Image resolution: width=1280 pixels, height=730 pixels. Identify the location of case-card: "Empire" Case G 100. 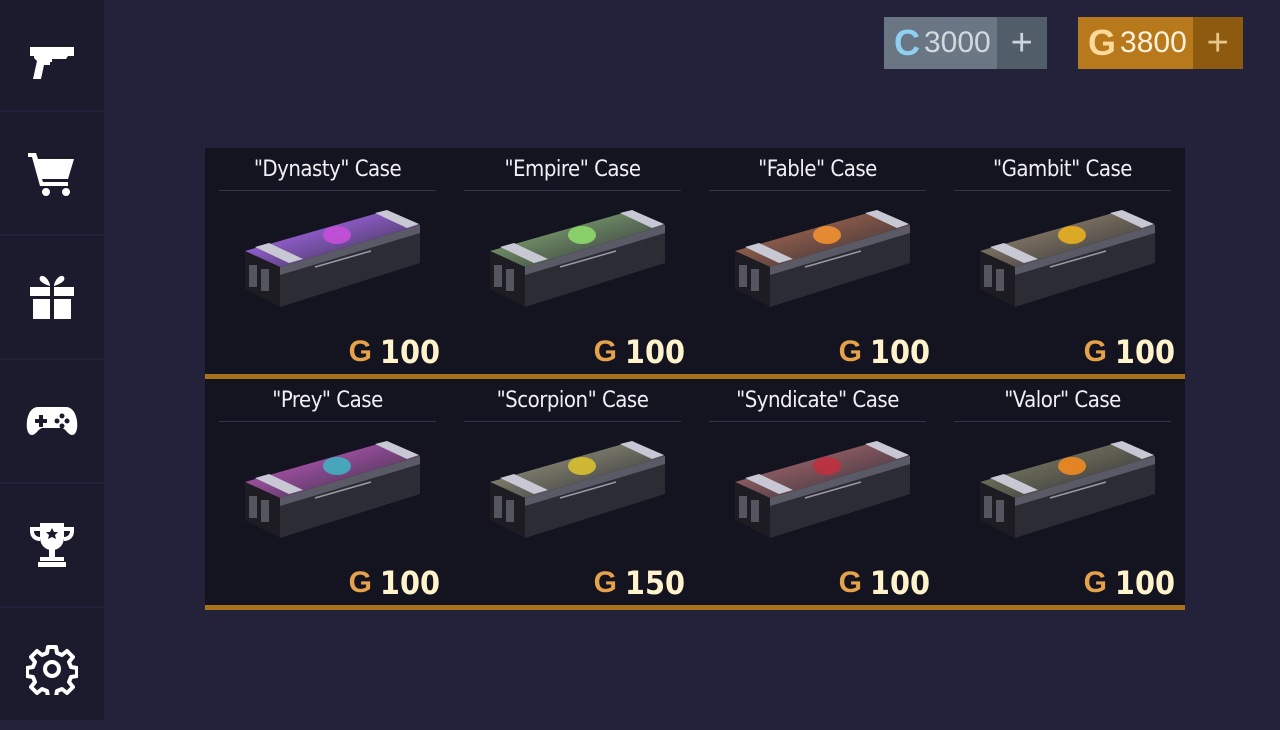
(572, 261).